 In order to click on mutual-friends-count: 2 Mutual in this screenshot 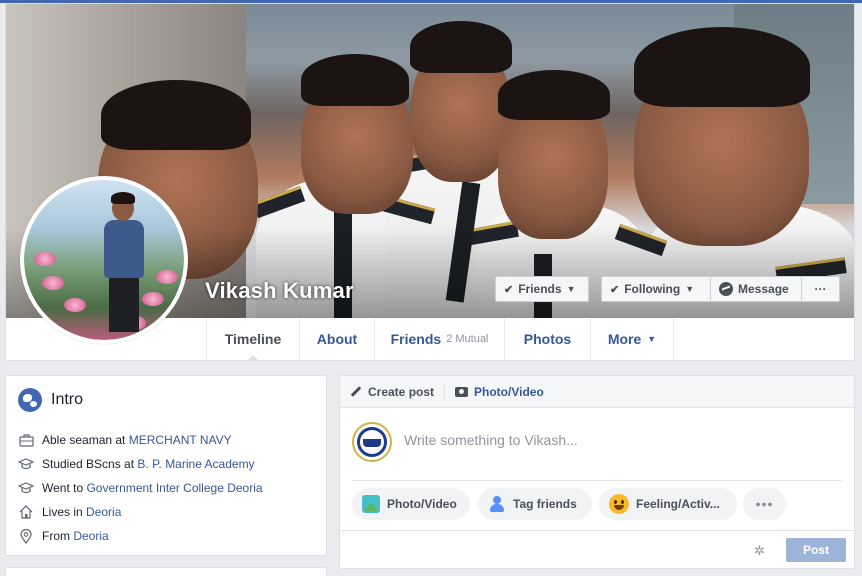, I will do `click(467, 339)`.